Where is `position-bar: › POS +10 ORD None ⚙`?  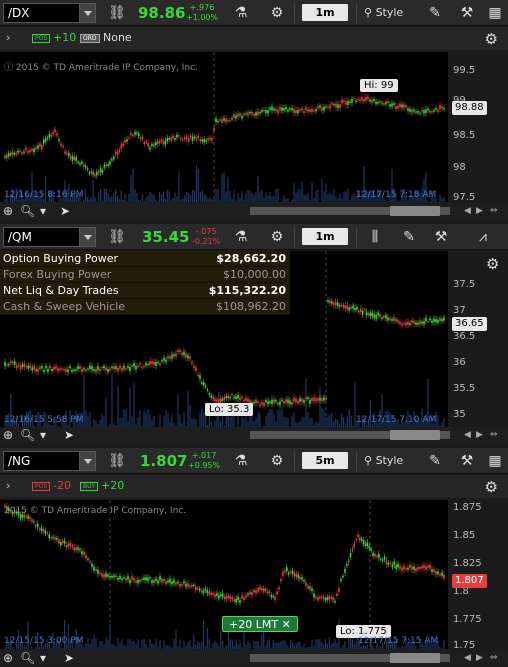
position-bar: › POS +10 ORD None ⚙ is located at coordinates (254, 38).